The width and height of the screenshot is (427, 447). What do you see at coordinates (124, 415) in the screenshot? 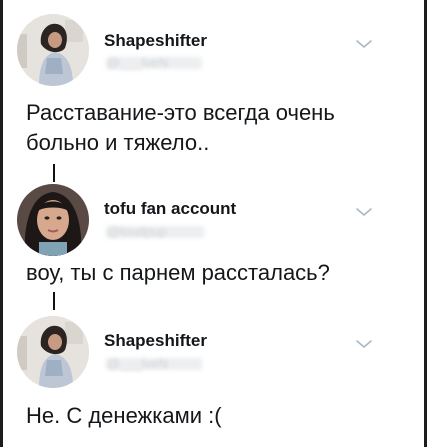
I see `tweet-text-line-1: Не. С денежками :(` at bounding box center [124, 415].